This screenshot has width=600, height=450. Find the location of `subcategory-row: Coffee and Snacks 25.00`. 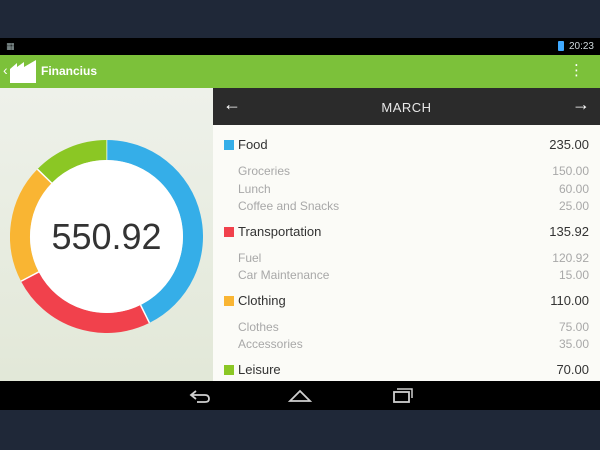

subcategory-row: Coffee and Snacks 25.00 is located at coordinates (406, 206).